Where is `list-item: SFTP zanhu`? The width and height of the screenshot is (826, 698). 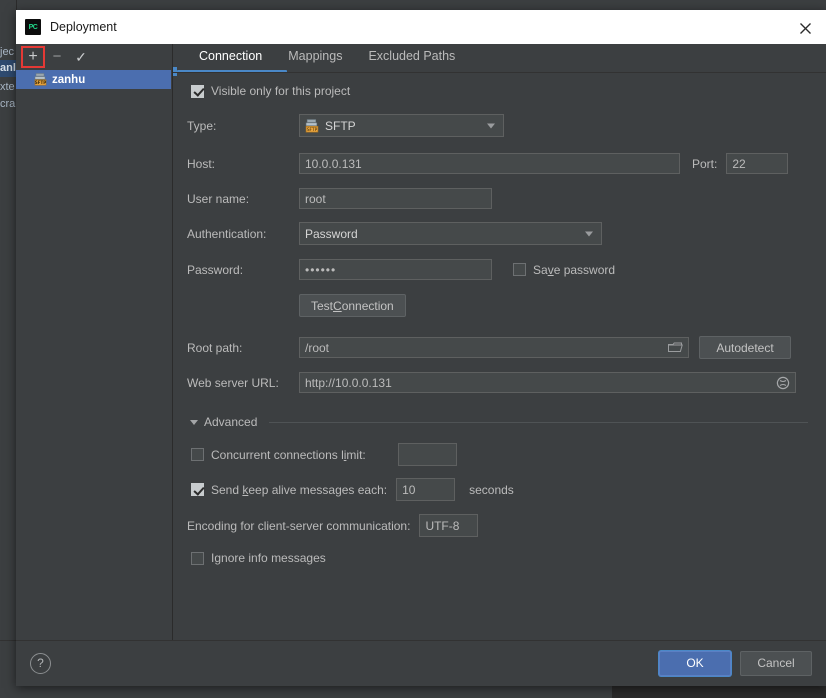 list-item: SFTP zanhu is located at coordinates (93, 79).